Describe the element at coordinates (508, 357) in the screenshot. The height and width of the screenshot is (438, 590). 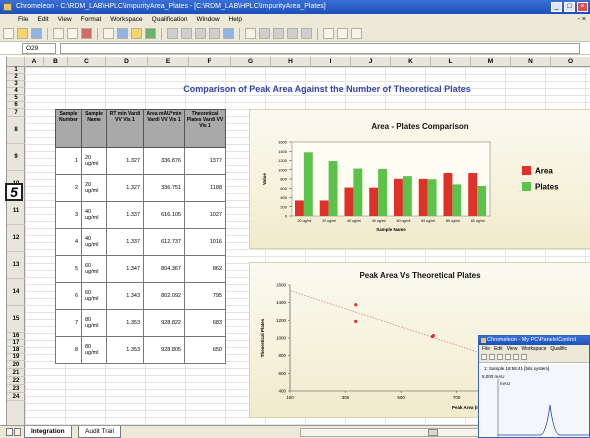
I see `overlay-print-icon` at that location.